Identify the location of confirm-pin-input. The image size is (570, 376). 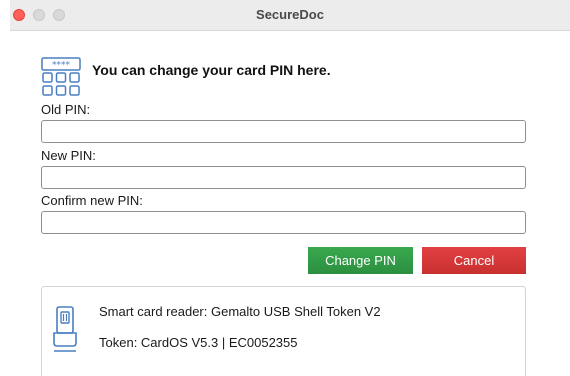
(283, 222).